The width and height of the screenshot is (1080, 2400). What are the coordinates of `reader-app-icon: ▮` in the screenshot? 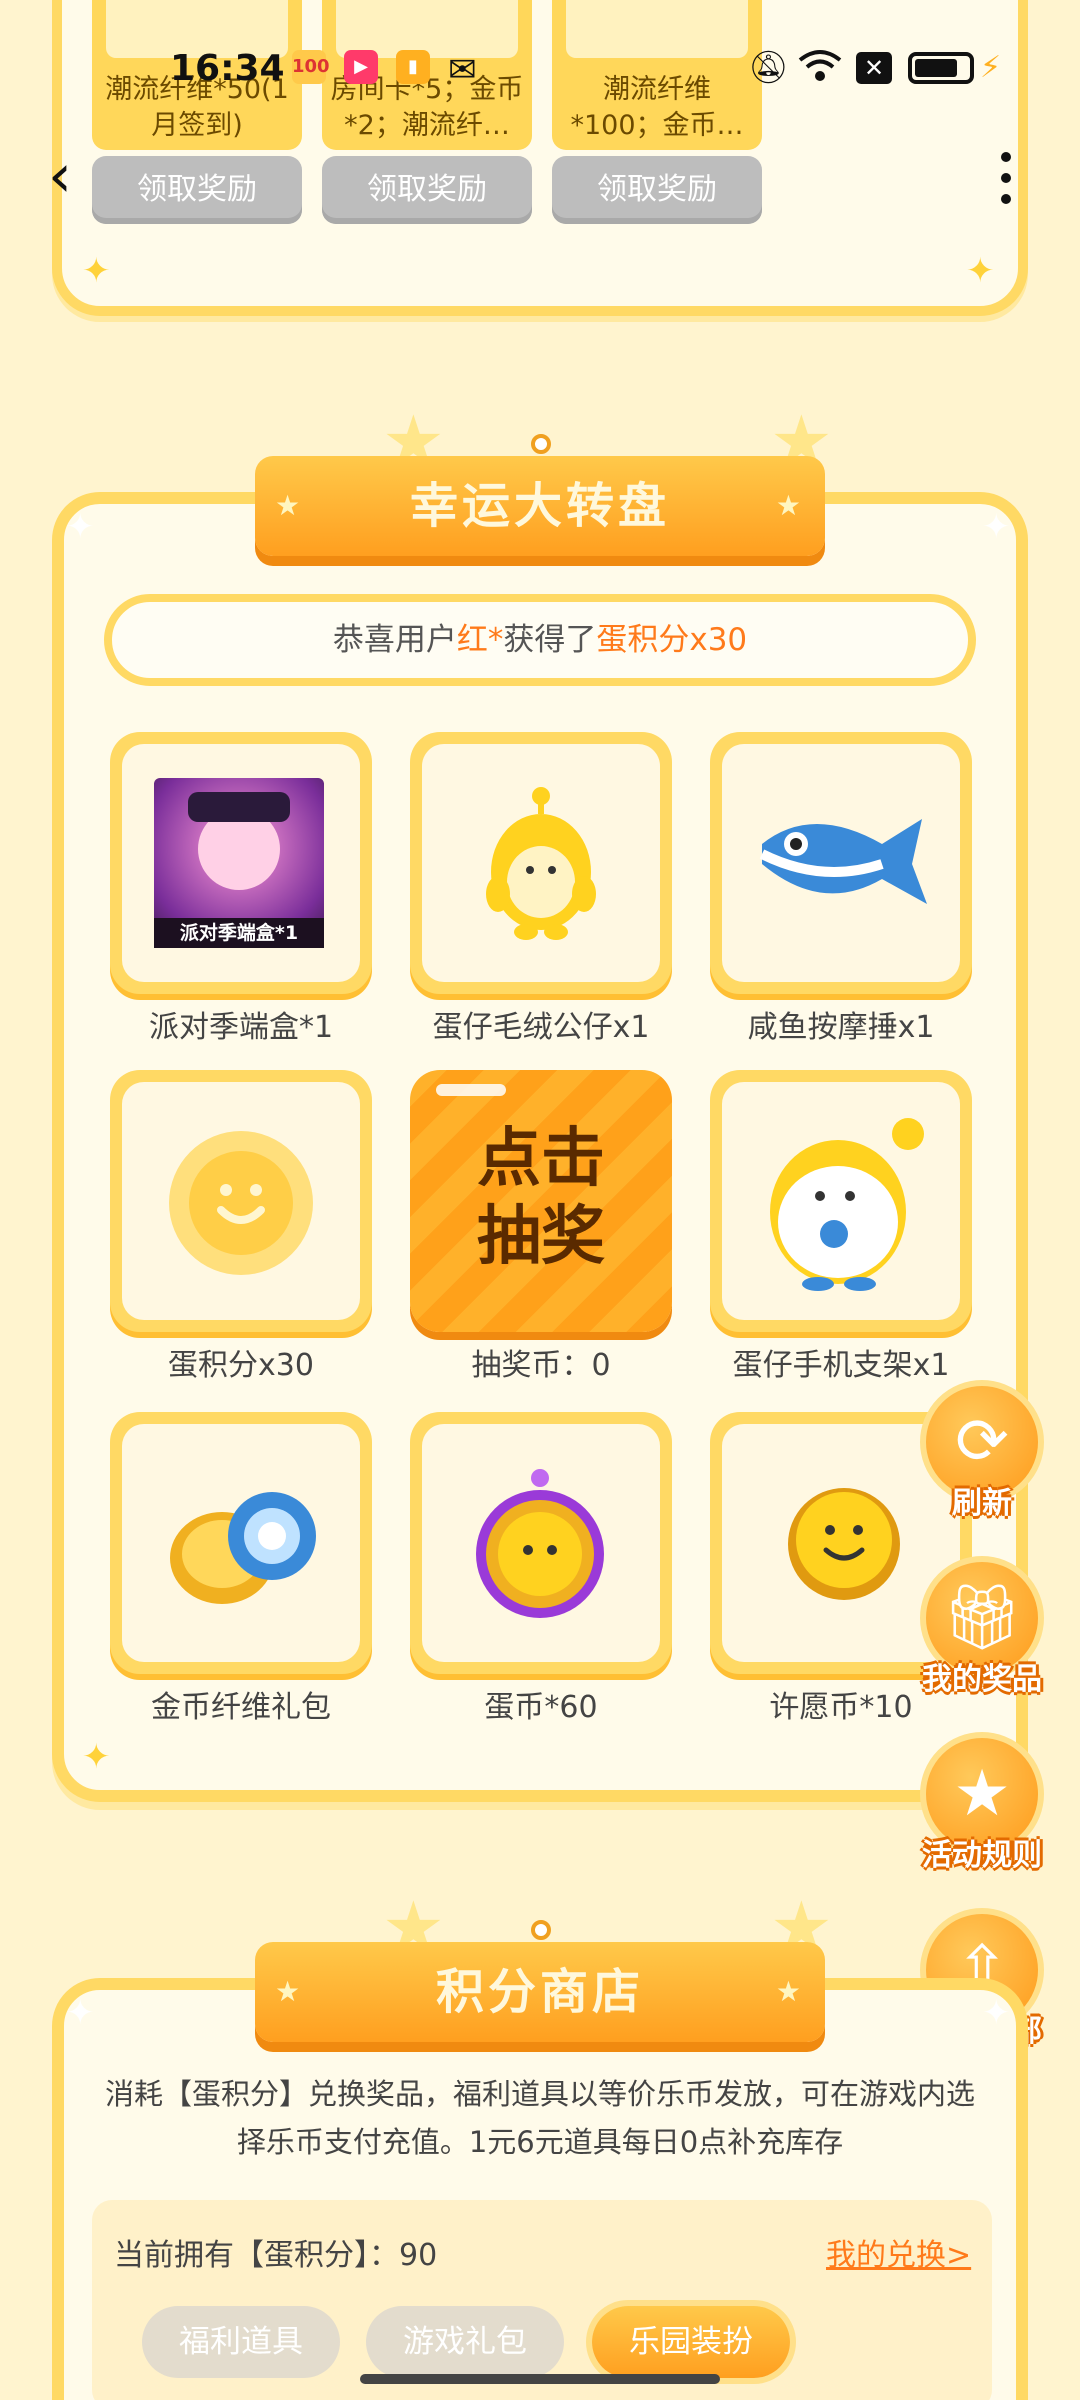 It's located at (413, 67).